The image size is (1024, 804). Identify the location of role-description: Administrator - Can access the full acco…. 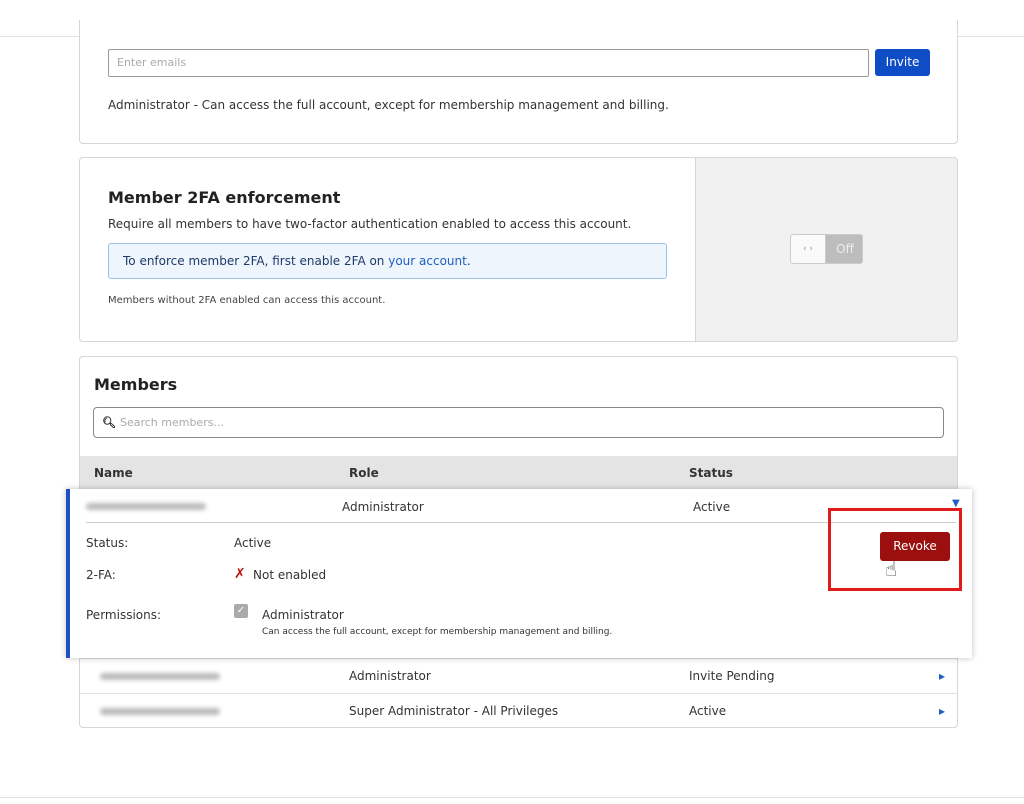
(388, 105).